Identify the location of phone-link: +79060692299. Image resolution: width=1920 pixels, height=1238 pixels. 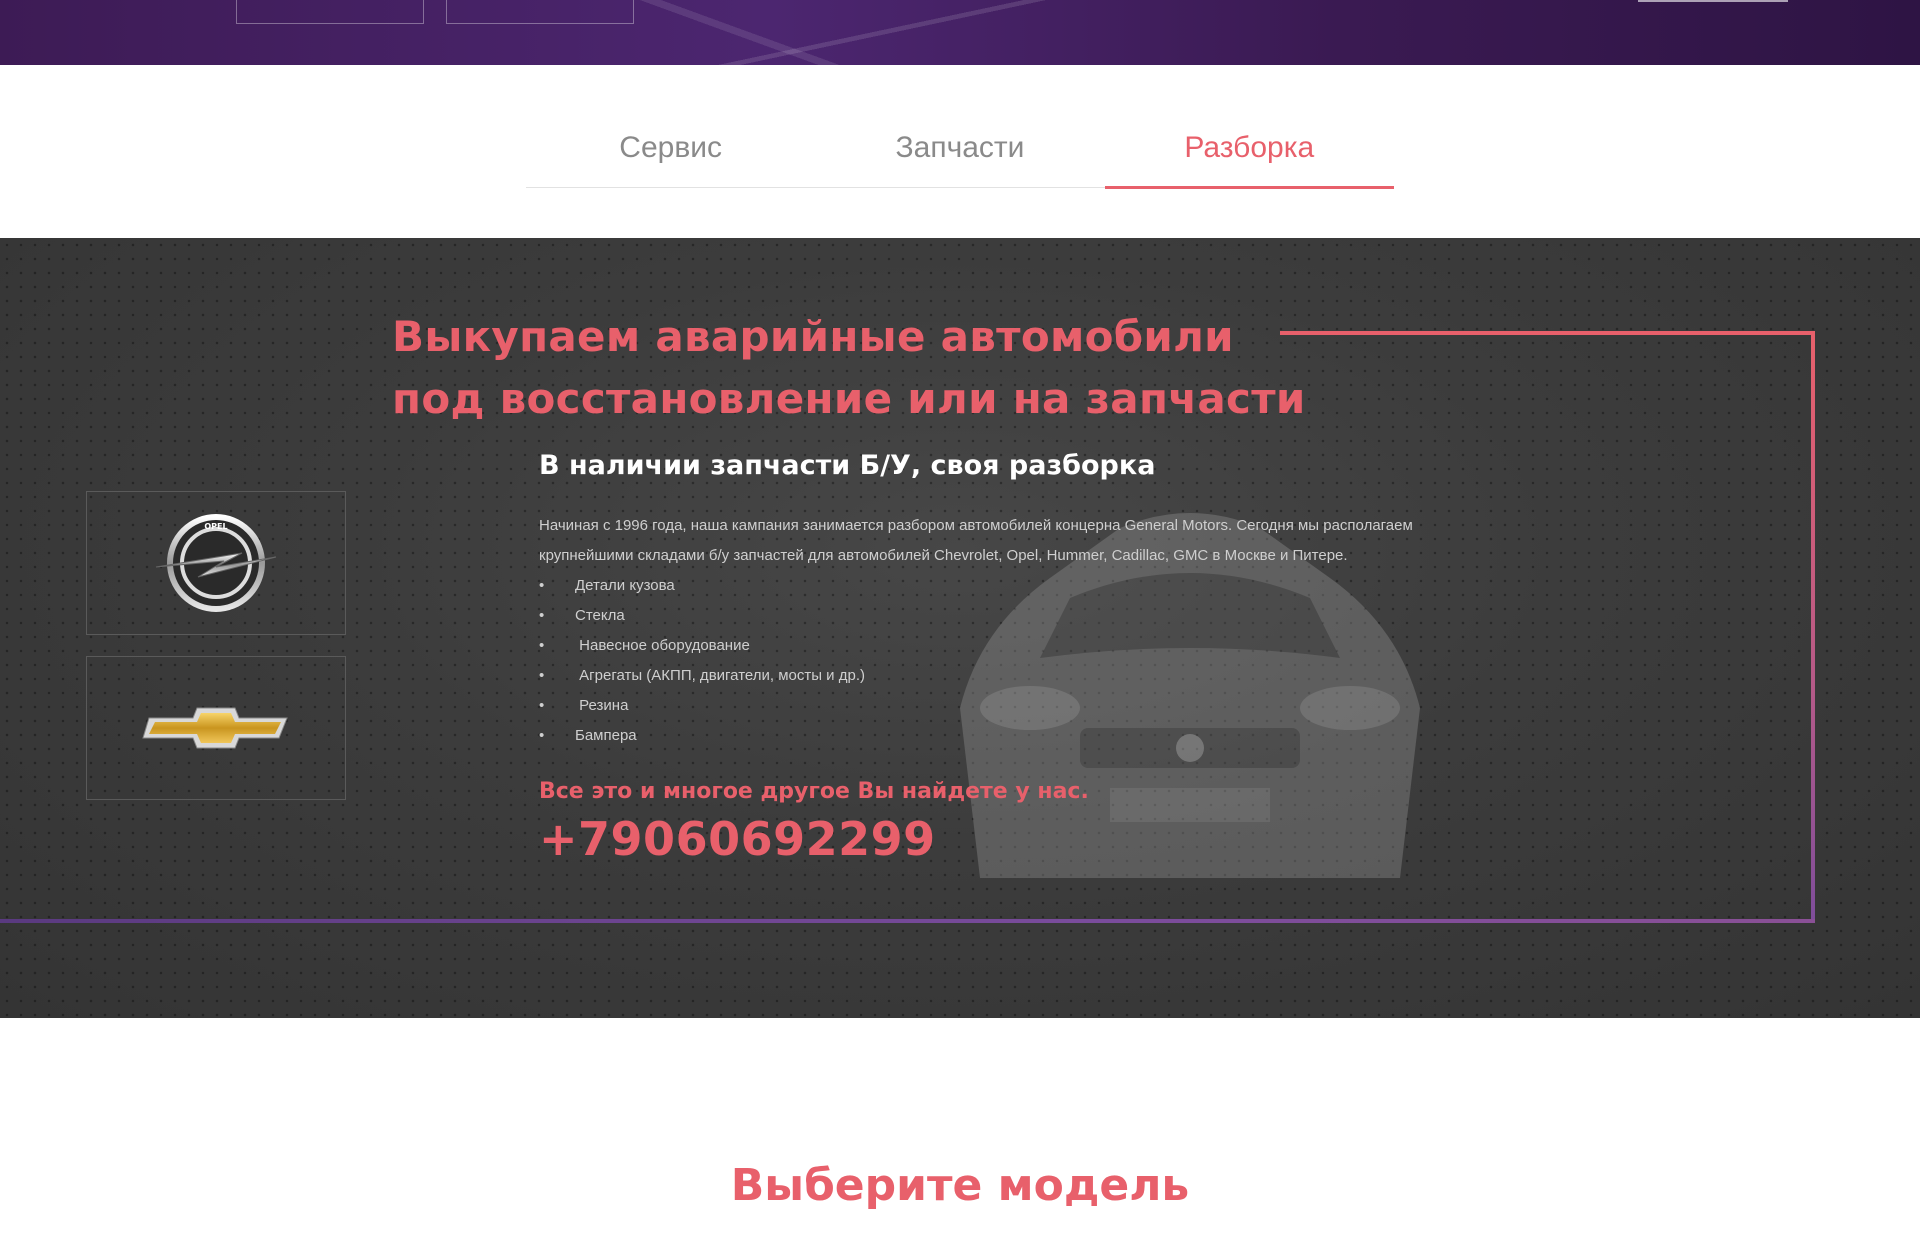
(737, 839).